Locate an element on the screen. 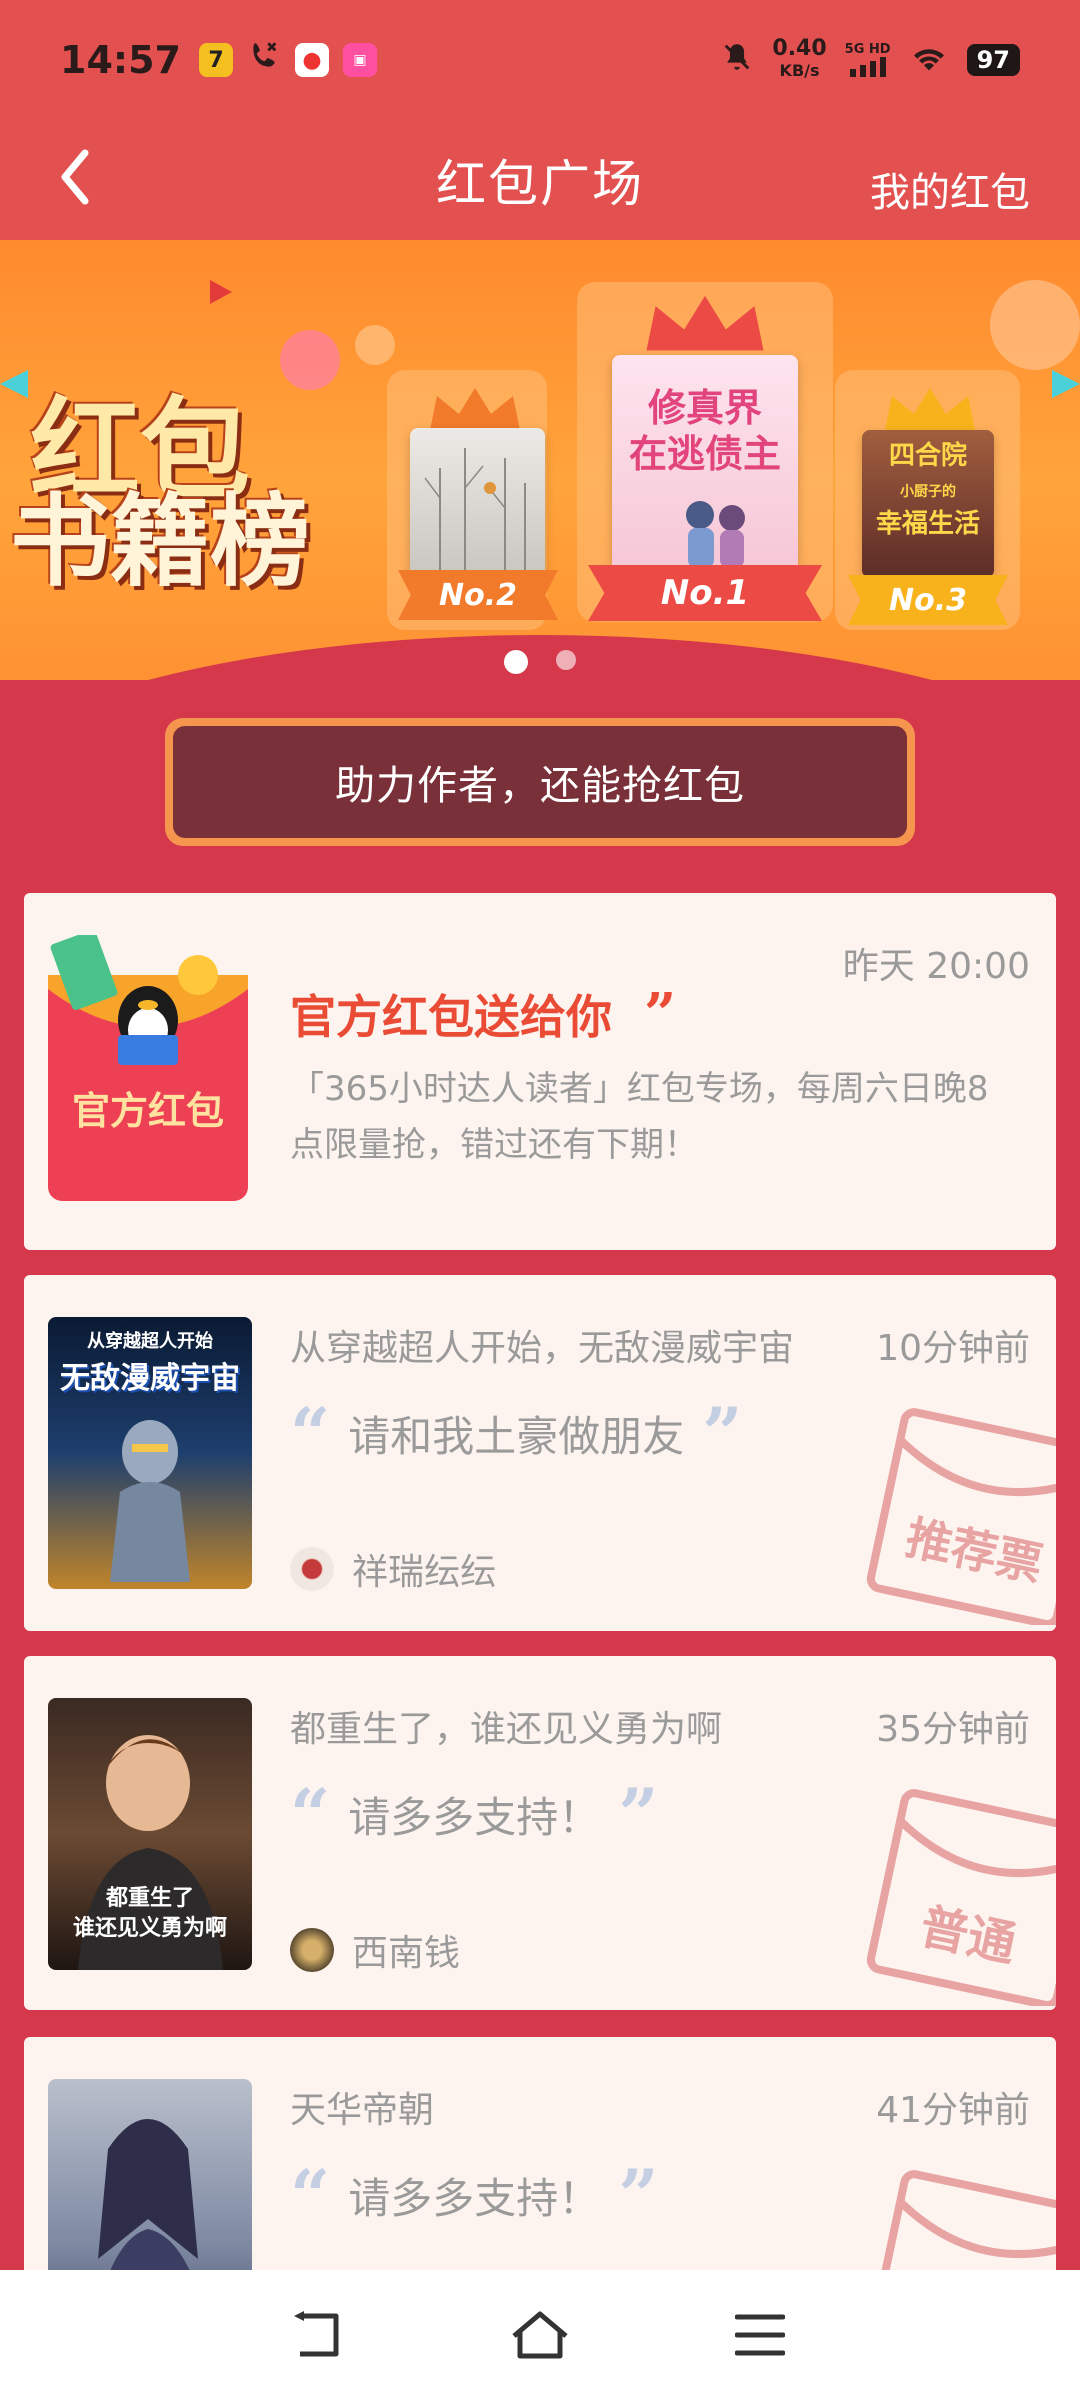 This screenshot has width=1080, height=2400. winter-trees-illustration is located at coordinates (475, 513).